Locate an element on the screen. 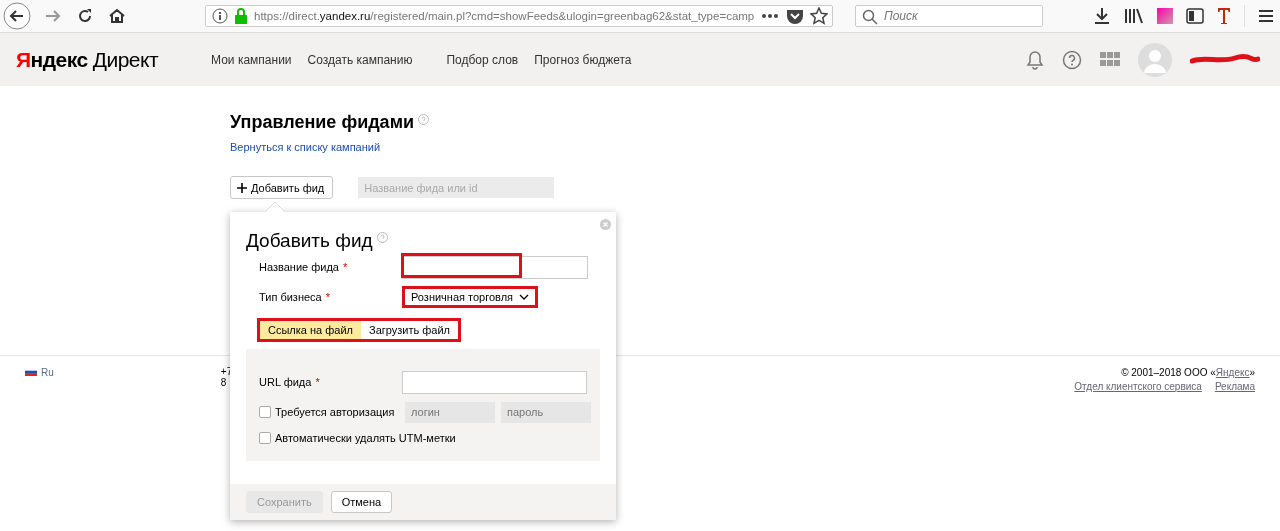 The width and height of the screenshot is (1280, 531). feed-url-field is located at coordinates (494, 382).